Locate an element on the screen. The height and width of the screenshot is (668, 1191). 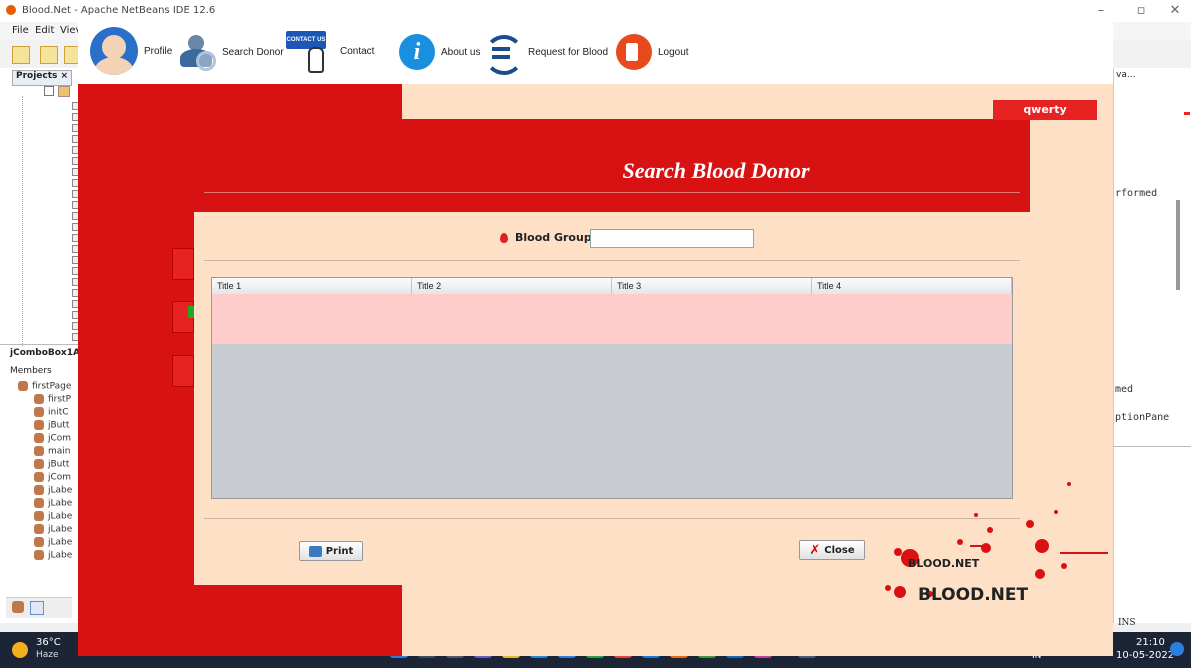
column-header: Title 3 is located at coordinates (712, 286).